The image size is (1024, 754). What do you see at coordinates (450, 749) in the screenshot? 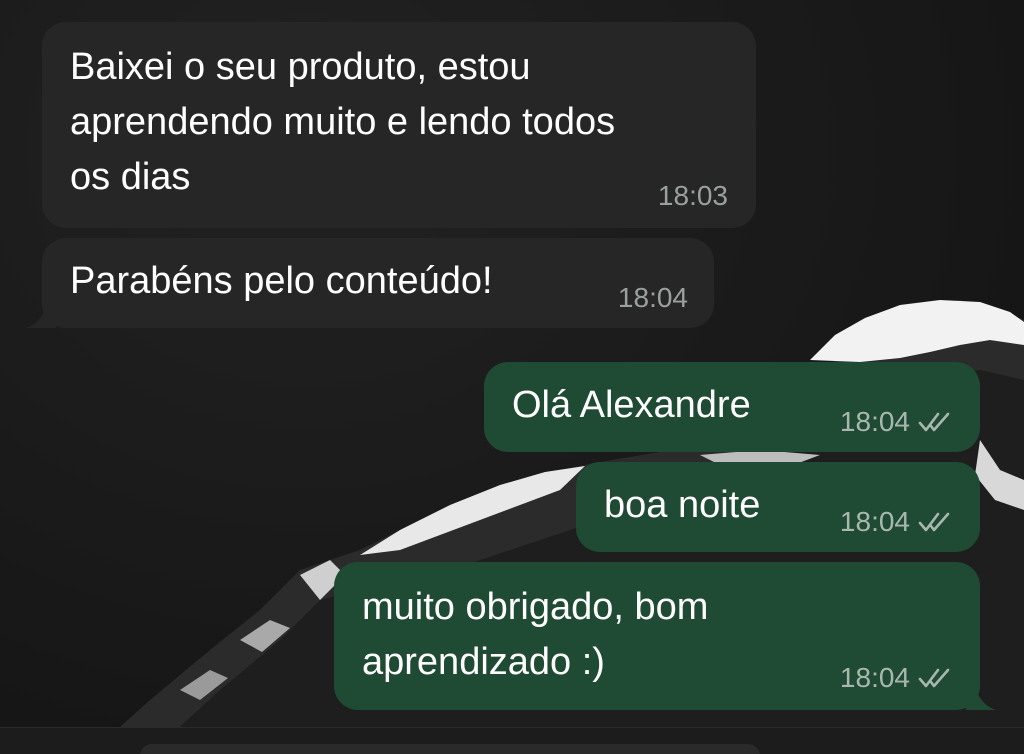
I see `message-input` at bounding box center [450, 749].